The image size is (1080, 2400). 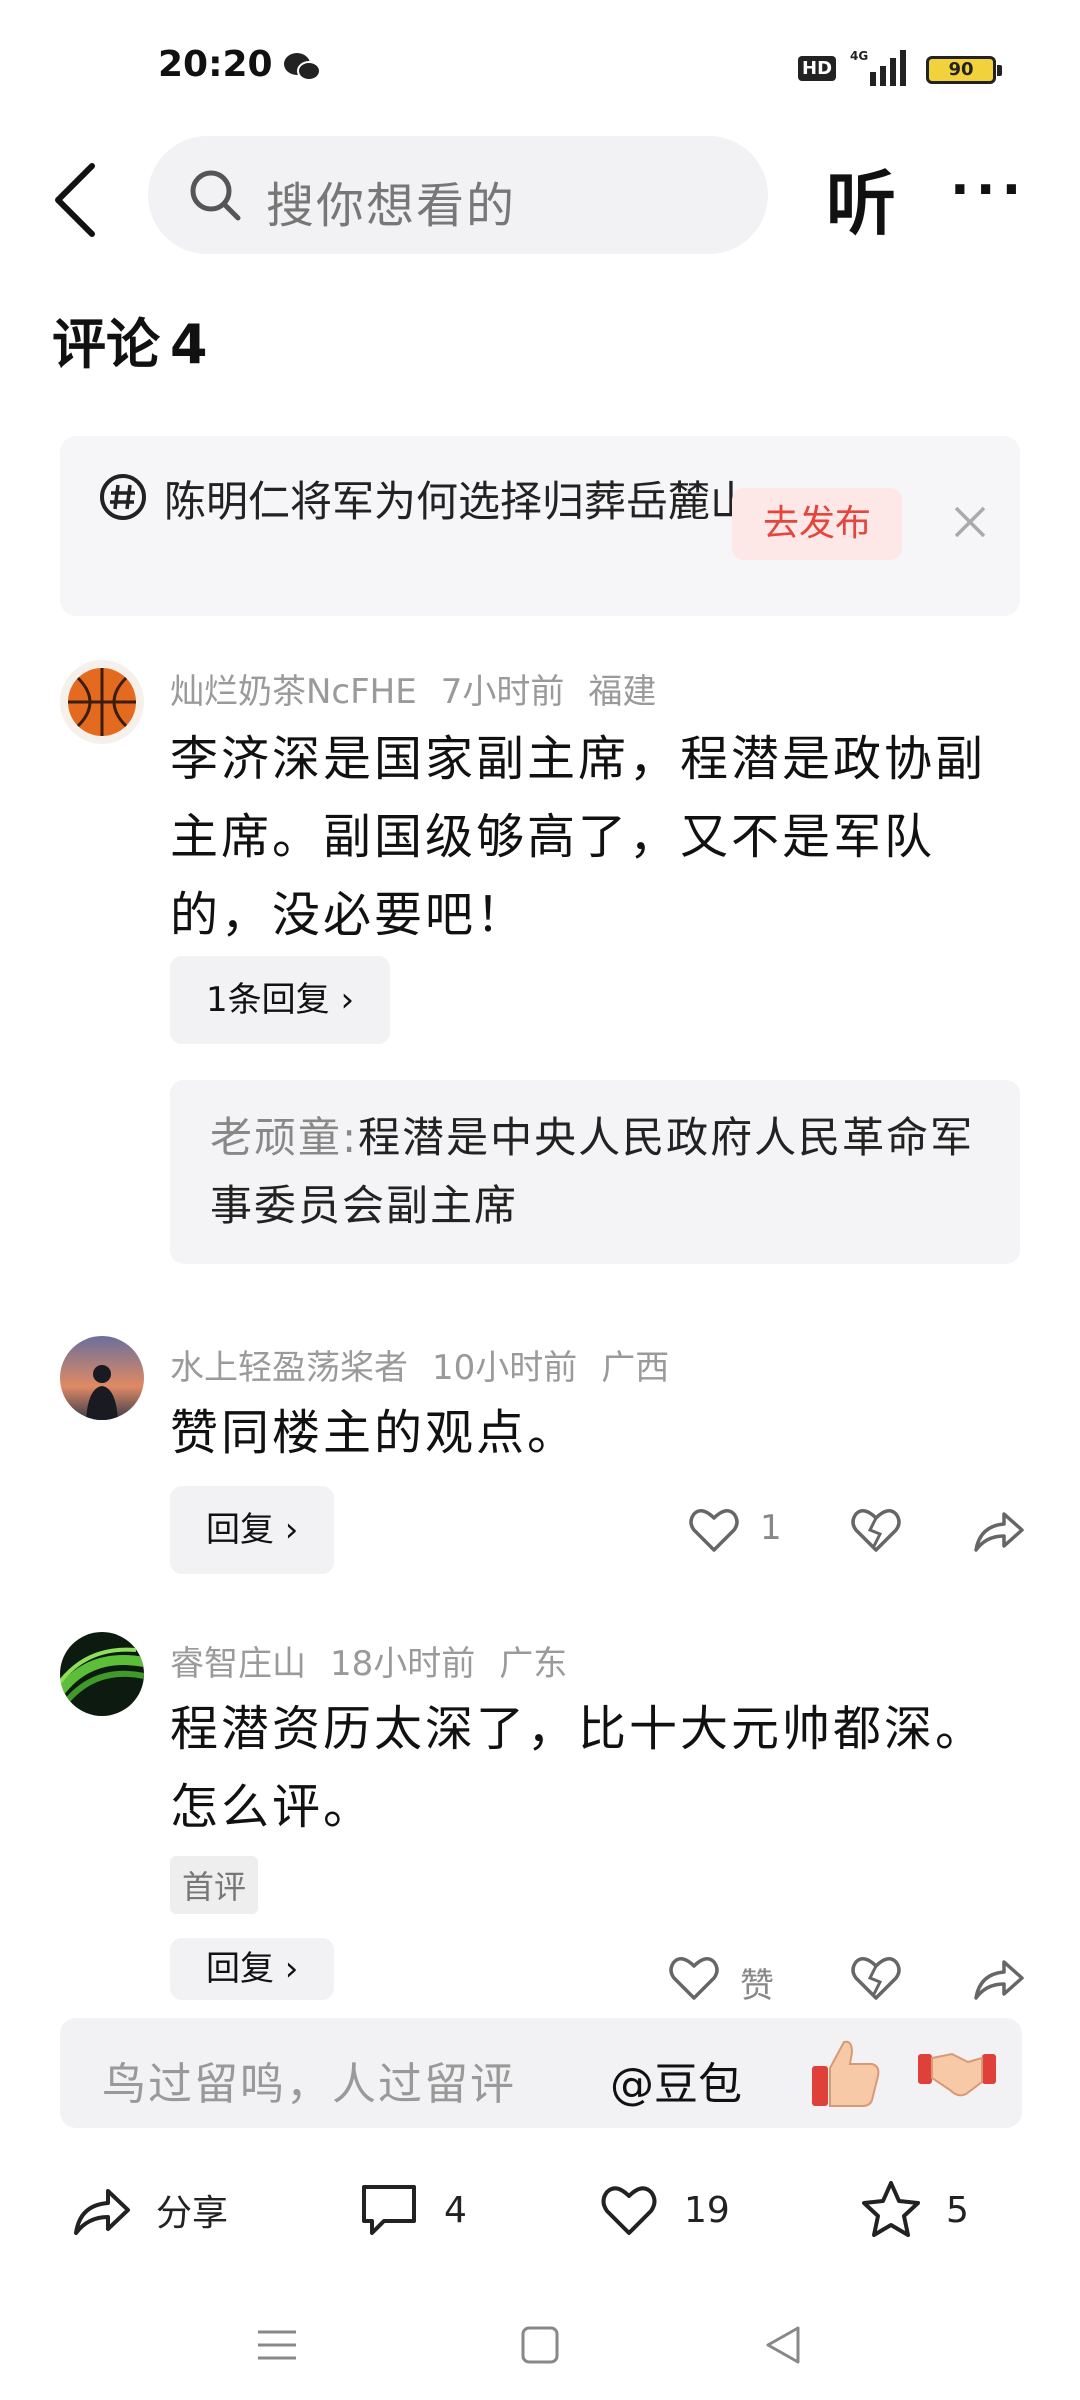 I want to click on comment-meta: 水上轻盈荡桨者 10小时前 广西, so click(x=431, y=1364).